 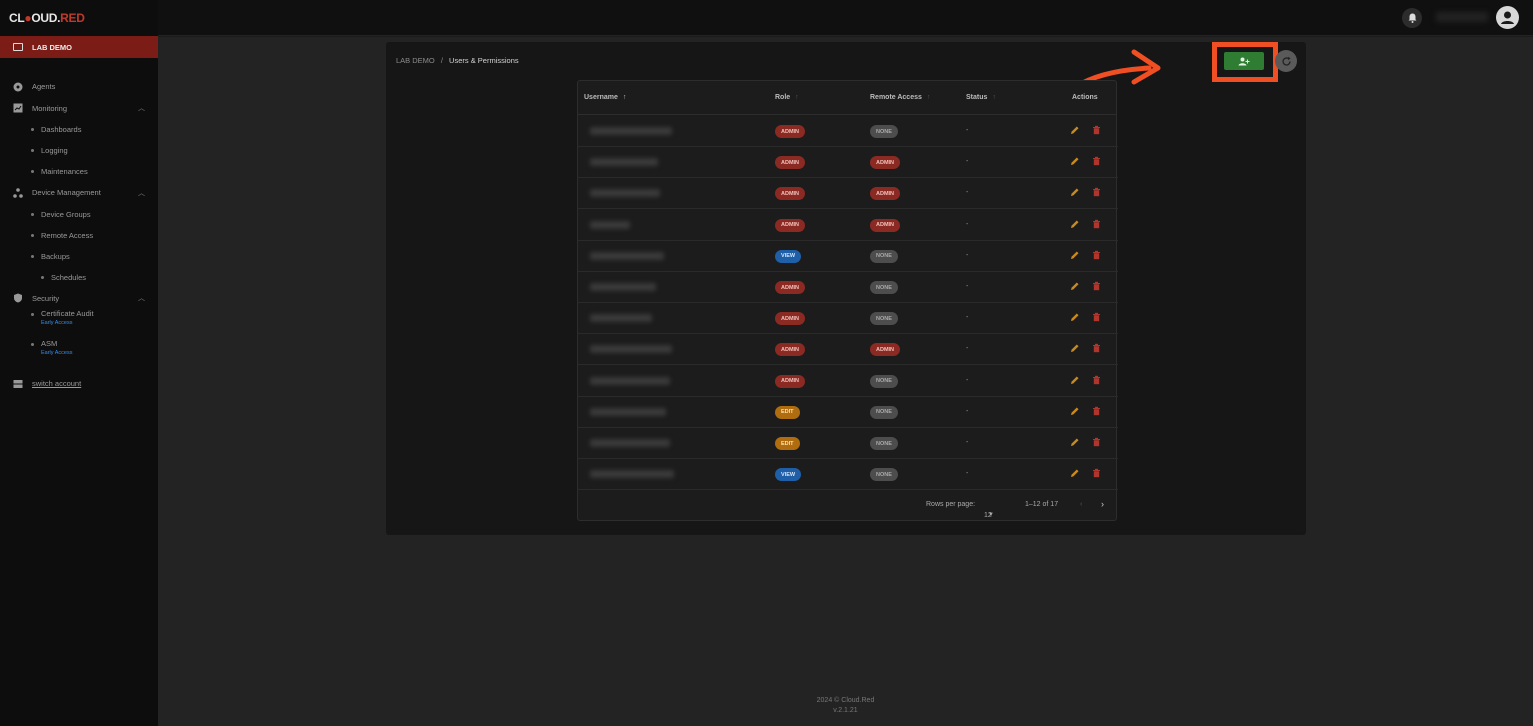 I want to click on col-status: Status ↑, so click(x=981, y=97).